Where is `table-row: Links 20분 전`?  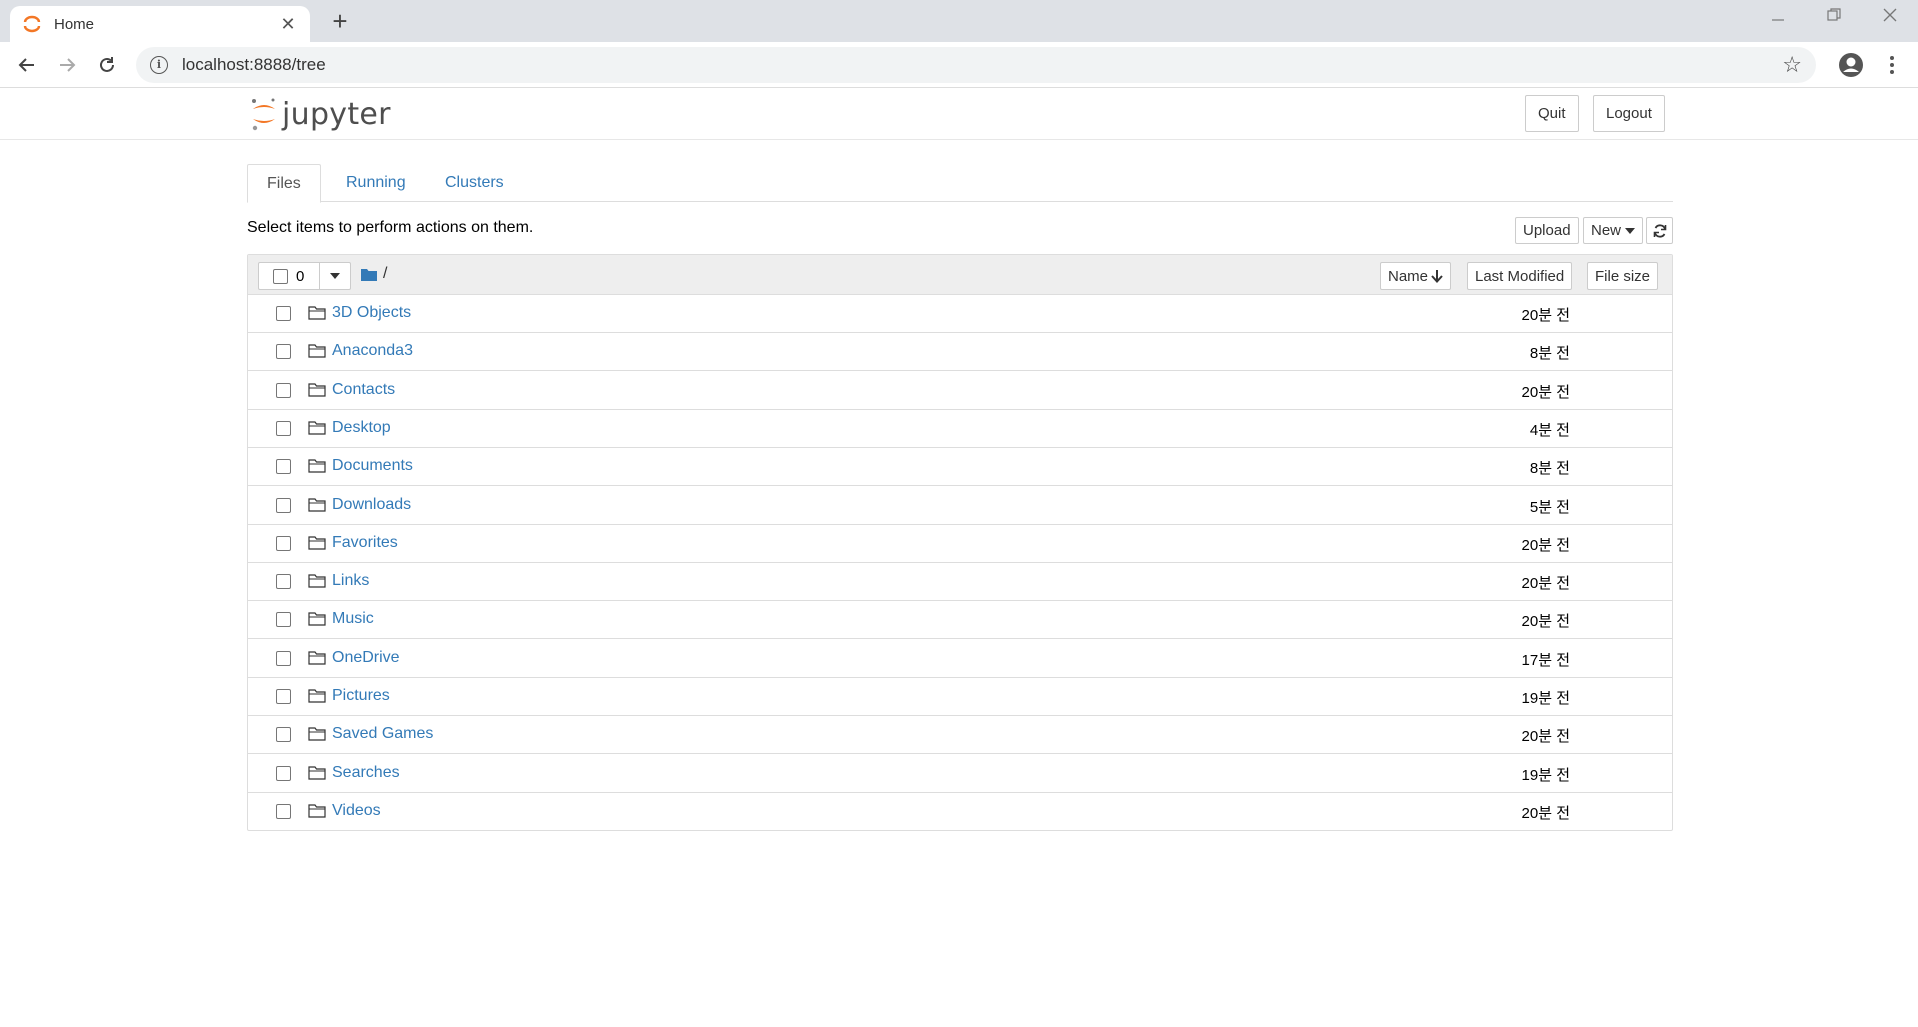 table-row: Links 20분 전 is located at coordinates (960, 582).